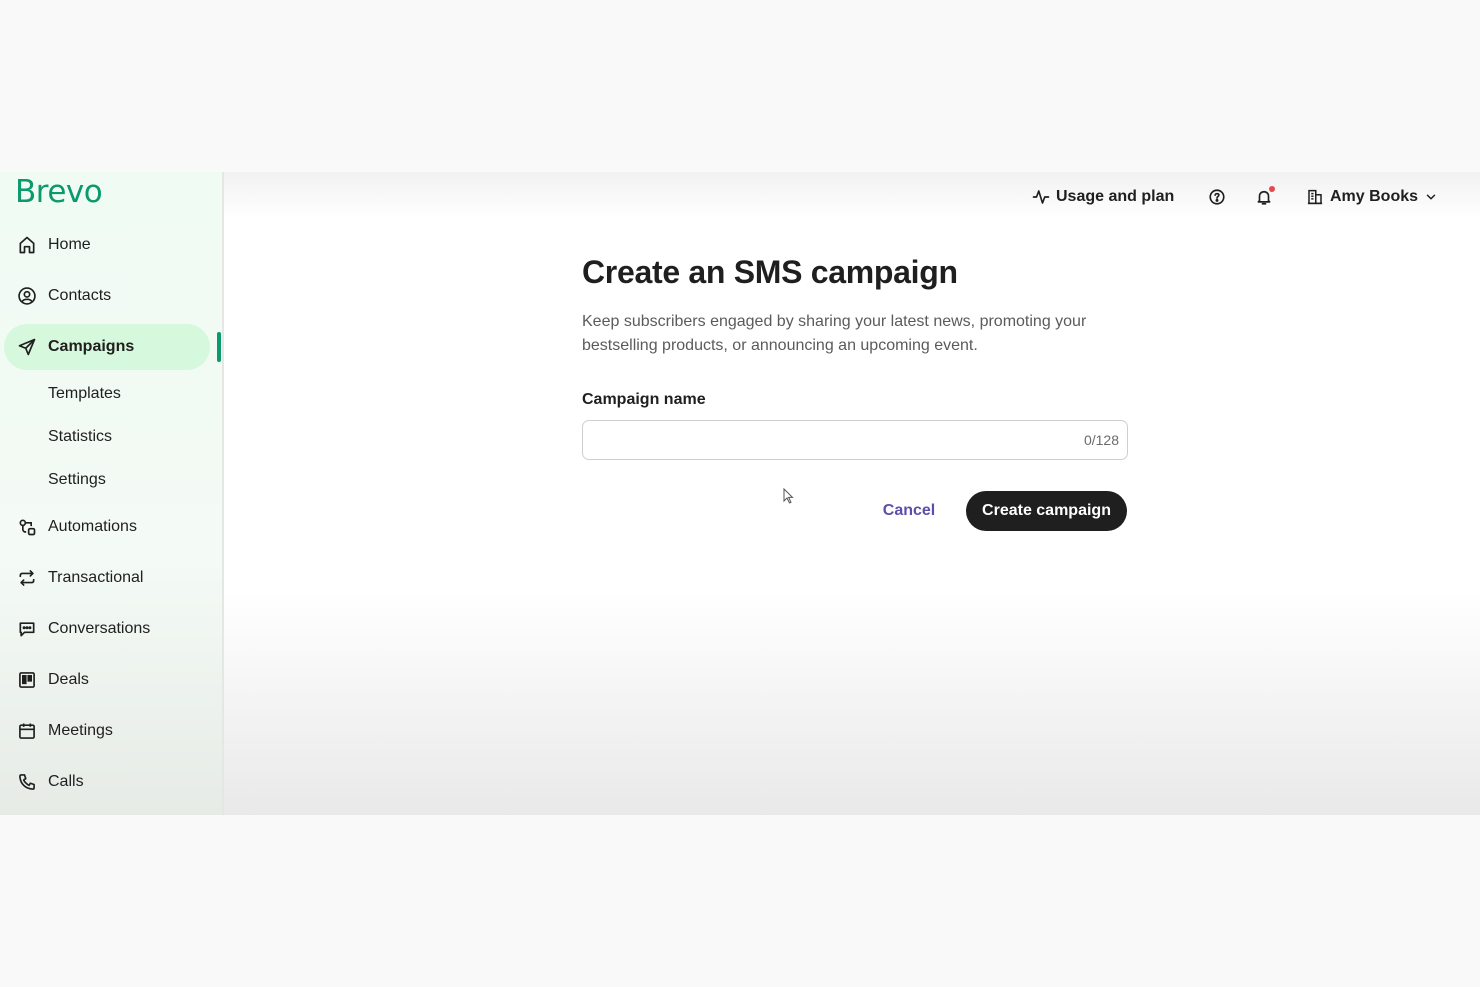 Image resolution: width=1480 pixels, height=987 pixels. Describe the element at coordinates (107, 680) in the screenshot. I see `sidebar-item-deals: Deals` at that location.